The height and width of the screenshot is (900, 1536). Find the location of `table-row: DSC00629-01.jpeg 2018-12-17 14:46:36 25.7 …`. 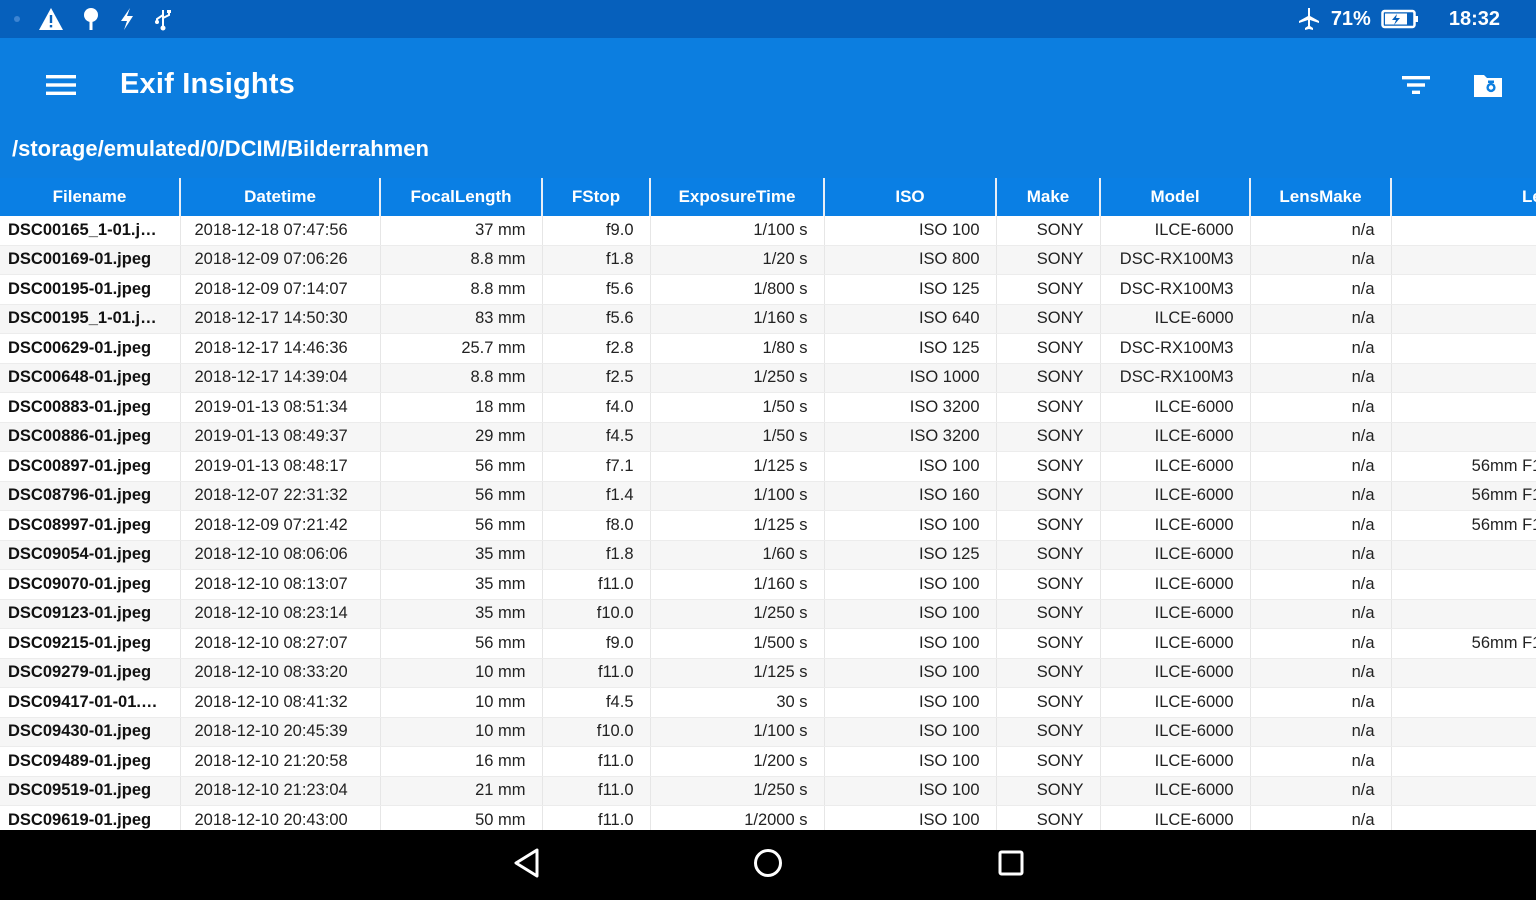

table-row: DSC00629-01.jpeg 2018-12-17 14:46:36 25.7 … is located at coordinates (768, 348).